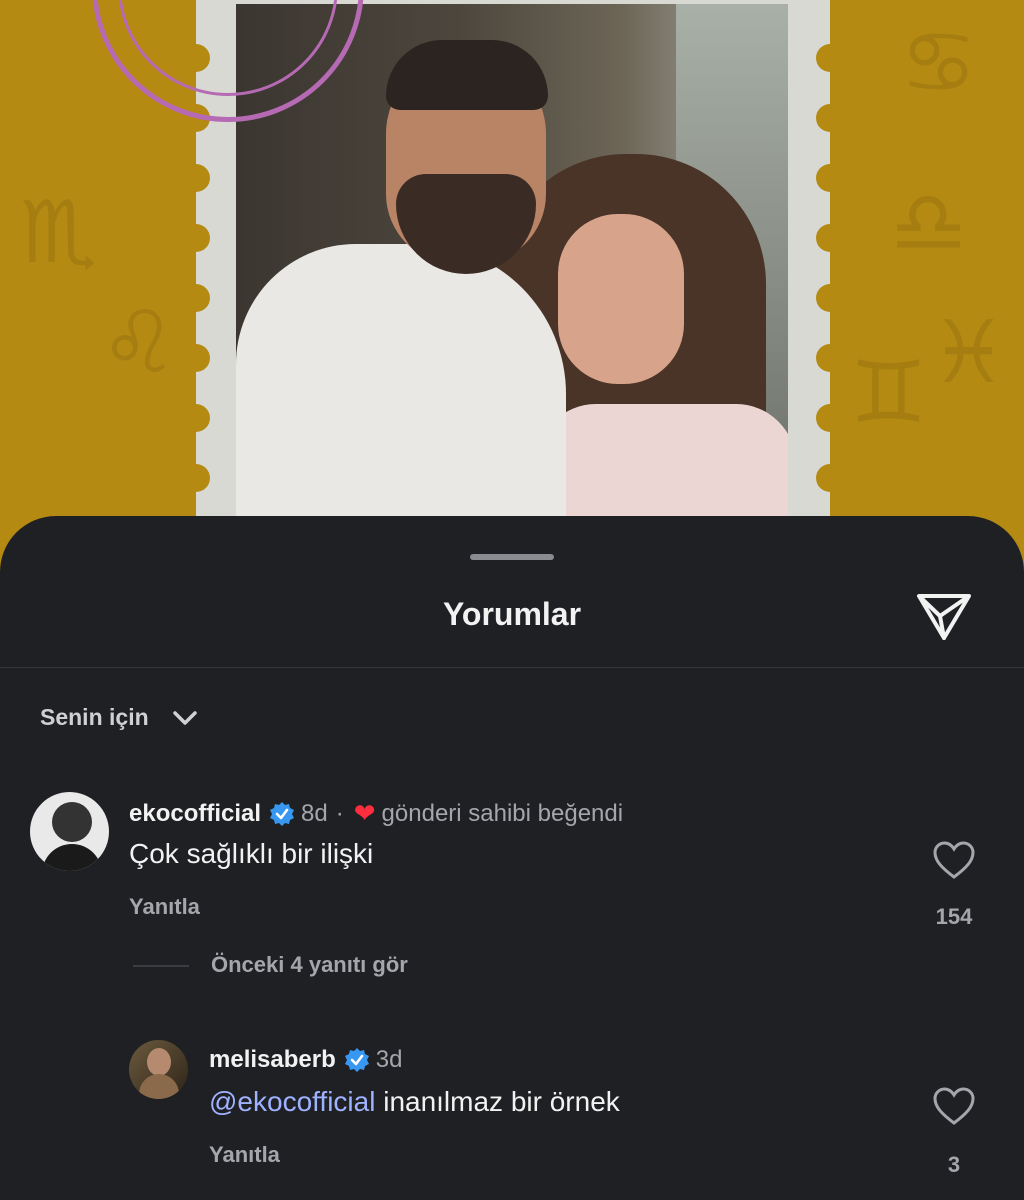 The height and width of the screenshot is (1200, 1024). Describe the element at coordinates (272, 1060) in the screenshot. I see `reply-username: melisaberb` at that location.